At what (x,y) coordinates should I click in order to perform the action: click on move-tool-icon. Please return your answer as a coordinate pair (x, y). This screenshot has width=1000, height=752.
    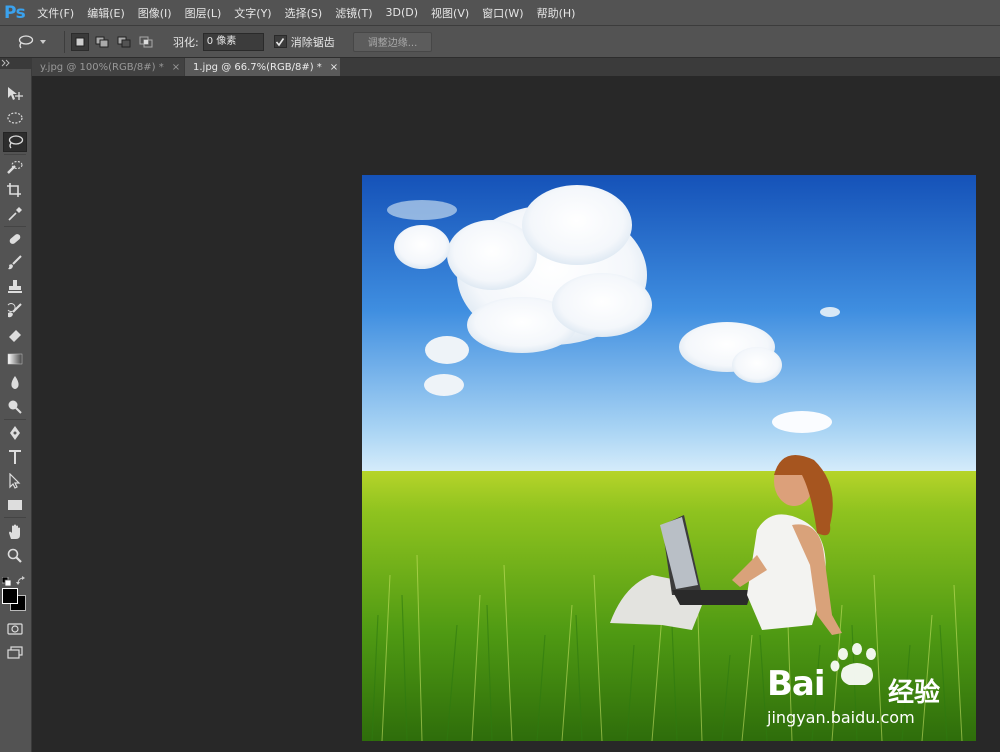
    Looking at the image, I should click on (15, 94).